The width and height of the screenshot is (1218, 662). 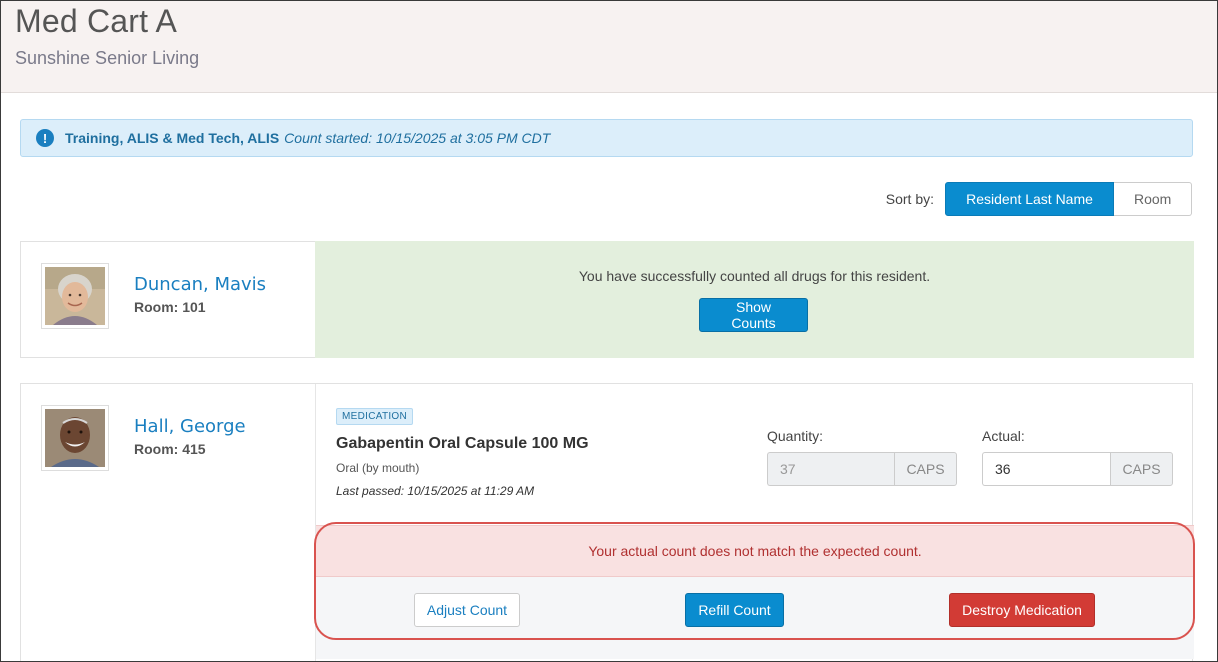 I want to click on actual-input-group: CAPS, so click(x=1077, y=469).